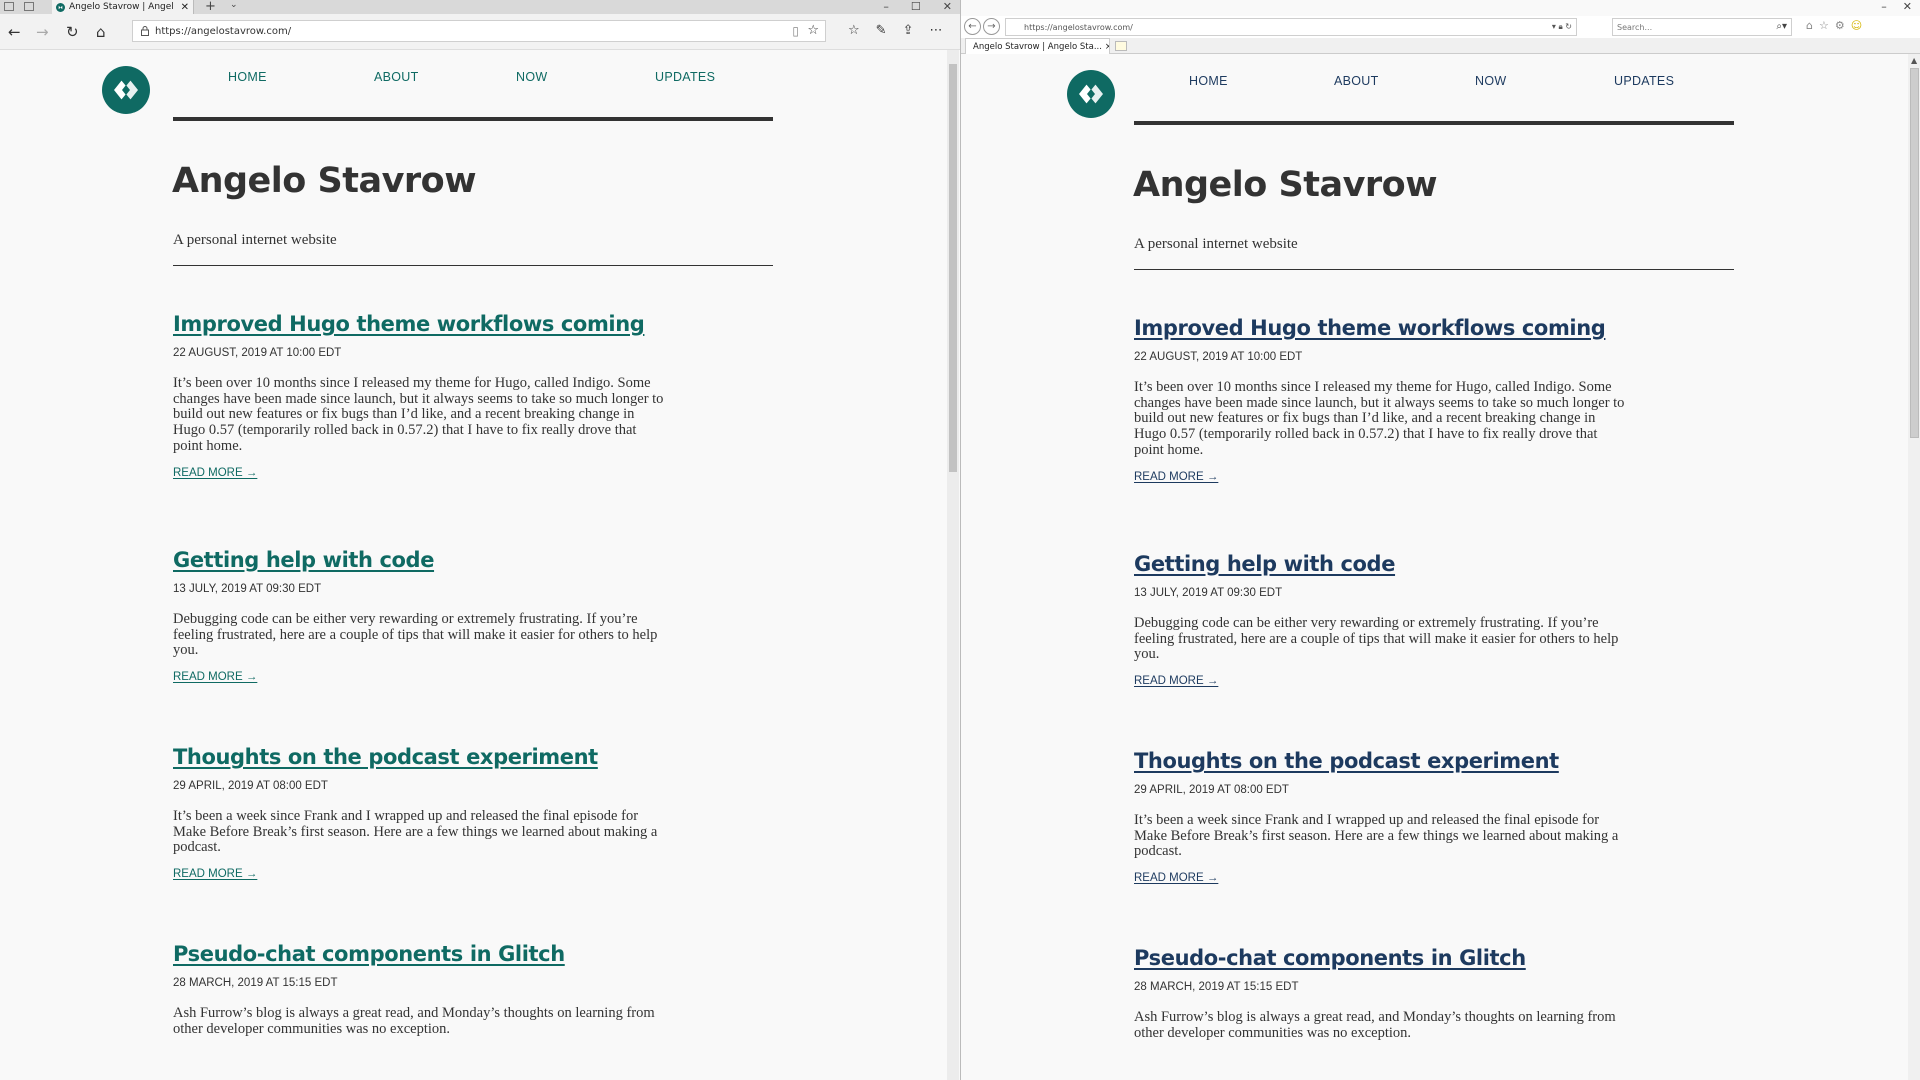  What do you see at coordinates (881, 30) in the screenshot?
I see `pen-icon: ✎` at bounding box center [881, 30].